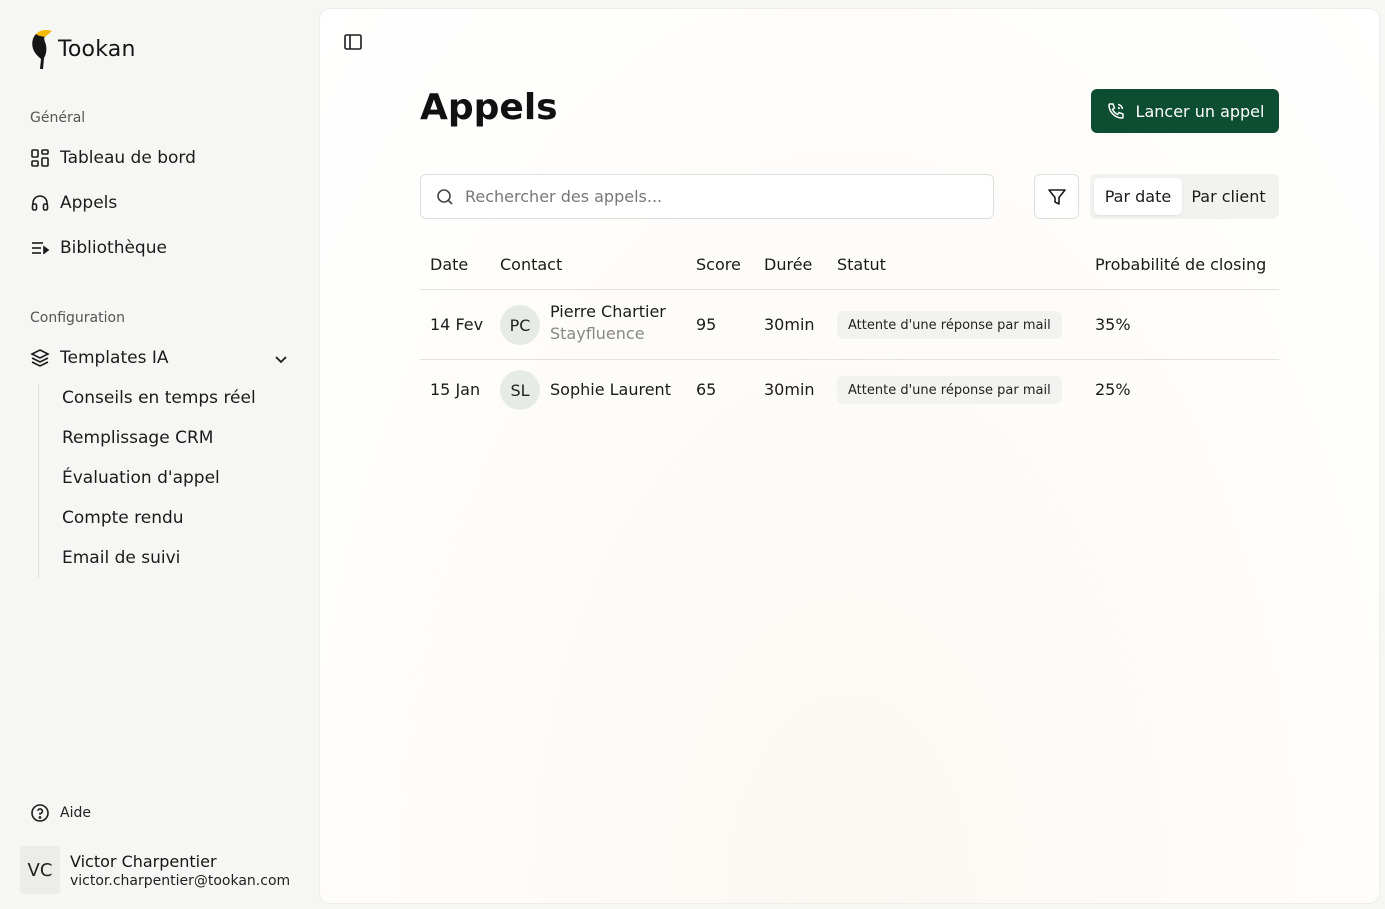 This screenshot has height=909, width=1385. What do you see at coordinates (40, 158) in the screenshot?
I see `dashboard-icon` at bounding box center [40, 158].